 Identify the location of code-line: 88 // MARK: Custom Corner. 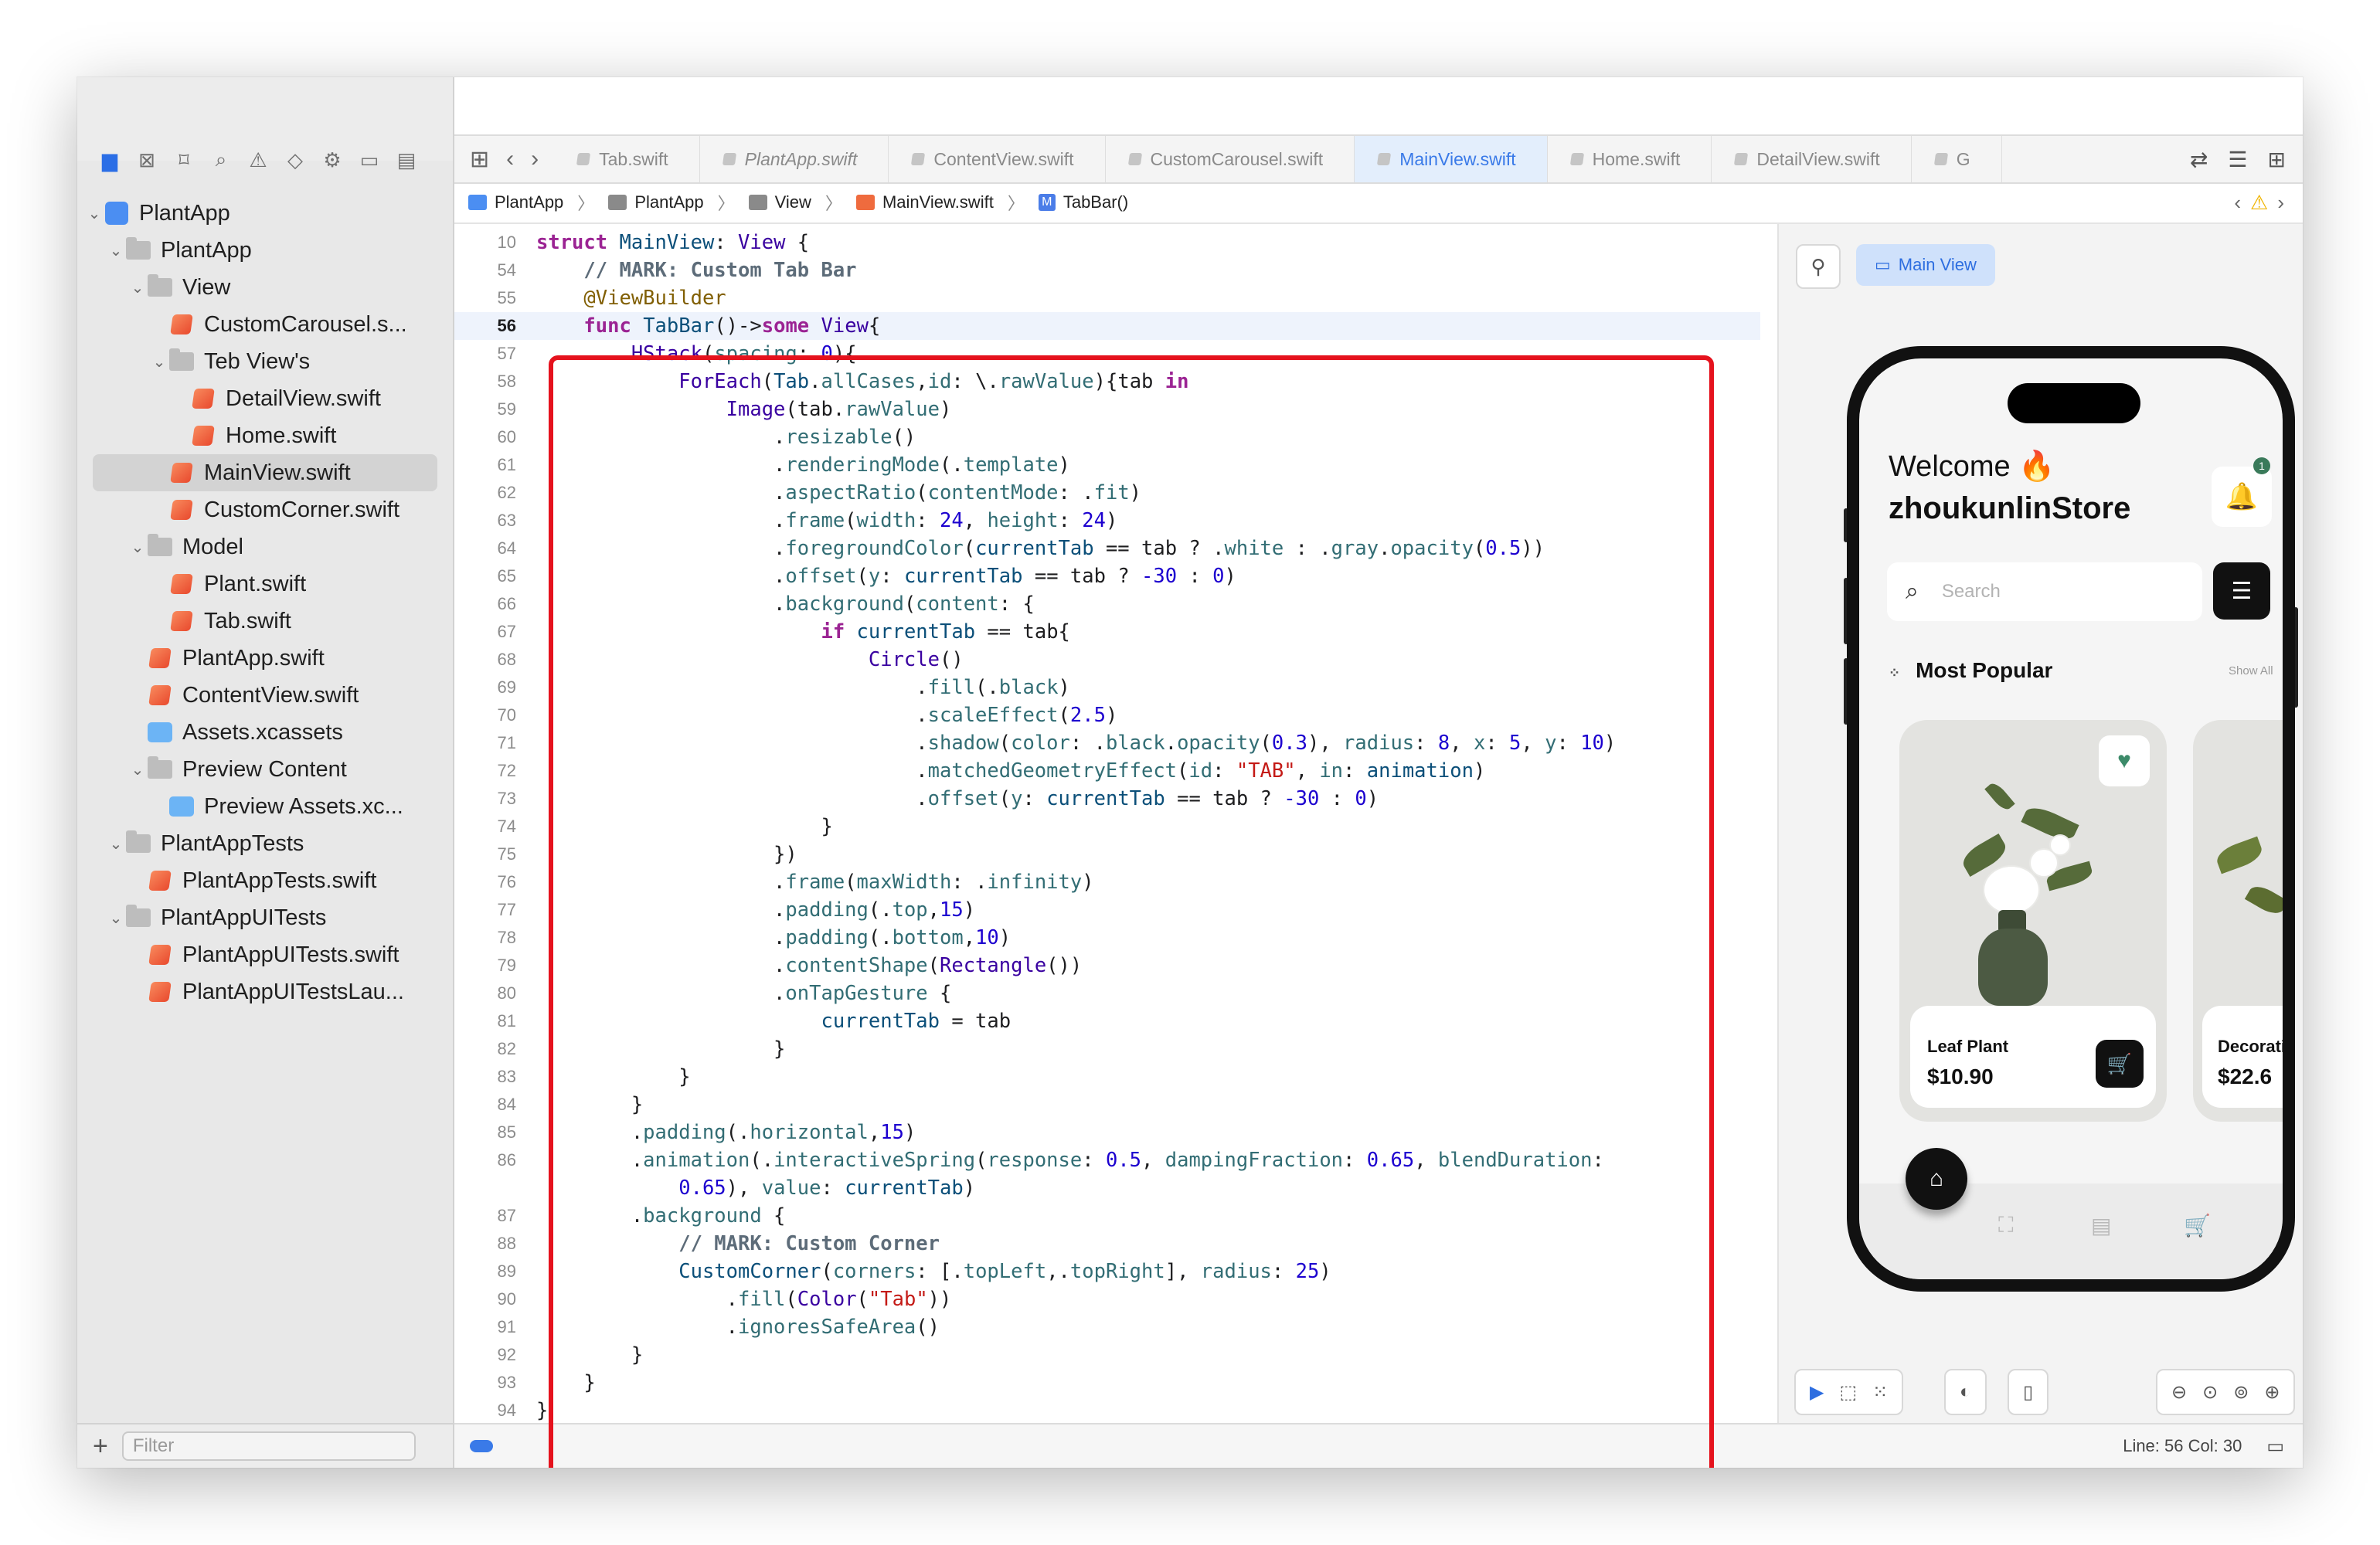
(1107, 1244).